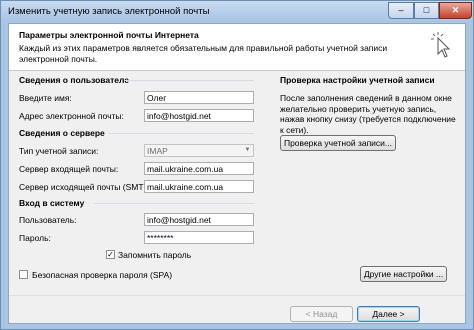 The width and height of the screenshot is (474, 330). What do you see at coordinates (109, 35) in the screenshot?
I see `header-title: Параметры электронной почты Интернета` at bounding box center [109, 35].